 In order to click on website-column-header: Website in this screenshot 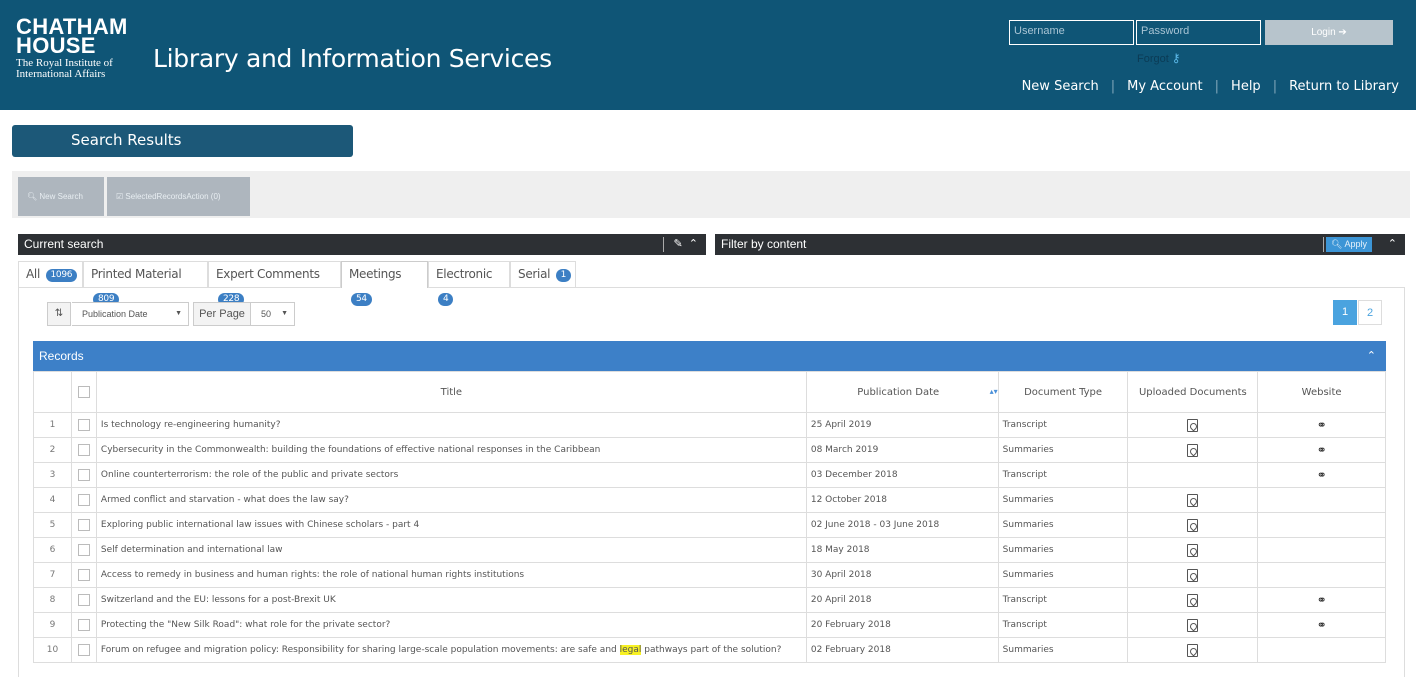, I will do `click(1321, 392)`.